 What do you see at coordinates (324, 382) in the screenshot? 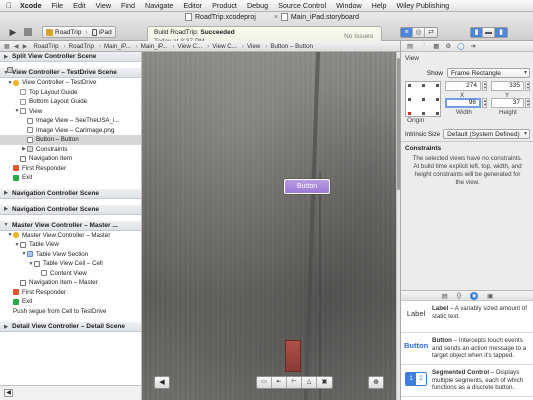
I see `resizing-icon: ▣` at bounding box center [324, 382].